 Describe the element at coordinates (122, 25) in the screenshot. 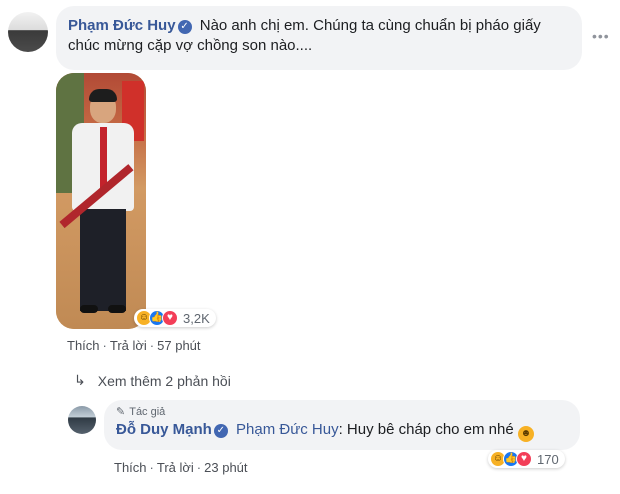

I see `comment-author-name: Phạm Đức Huy` at that location.